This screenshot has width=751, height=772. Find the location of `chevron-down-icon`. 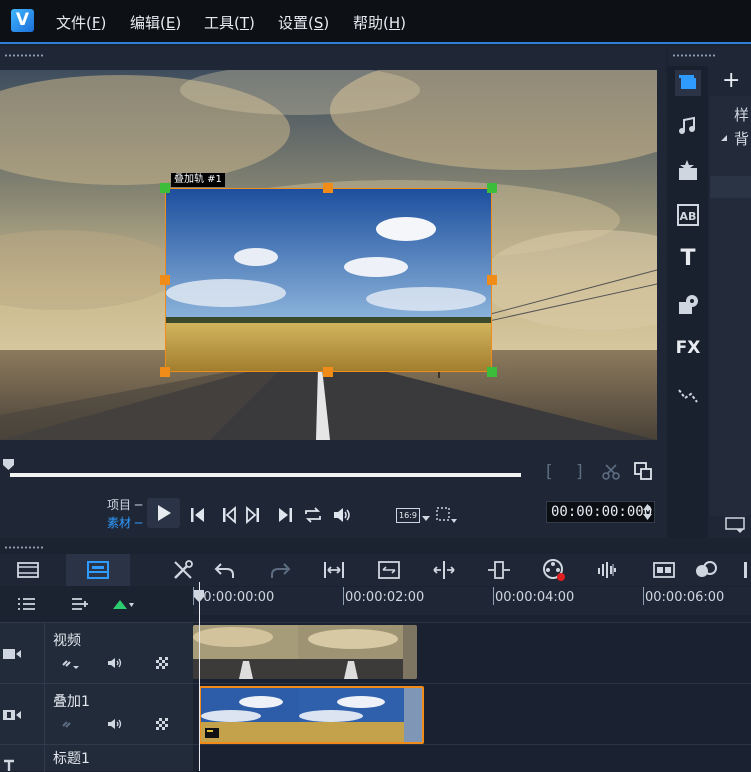

chevron-down-icon is located at coordinates (426, 519).